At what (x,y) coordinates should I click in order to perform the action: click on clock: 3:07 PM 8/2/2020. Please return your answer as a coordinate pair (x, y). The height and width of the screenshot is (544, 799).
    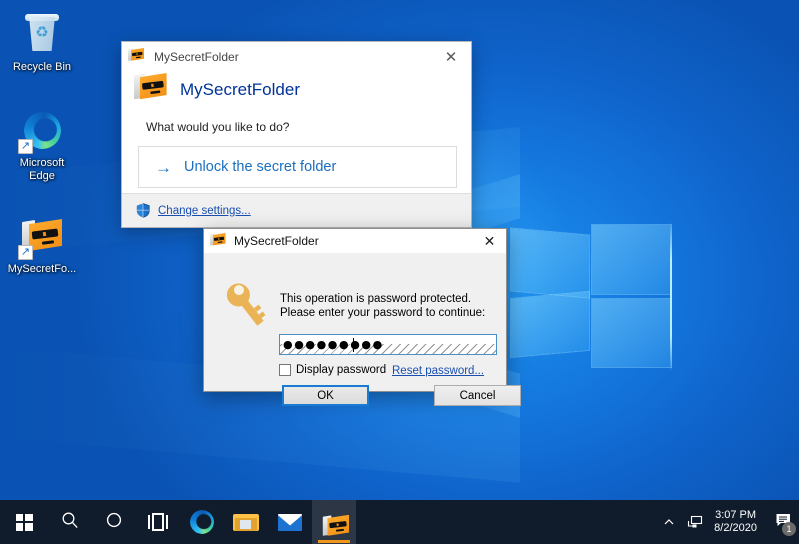
    Looking at the image, I should click on (737, 522).